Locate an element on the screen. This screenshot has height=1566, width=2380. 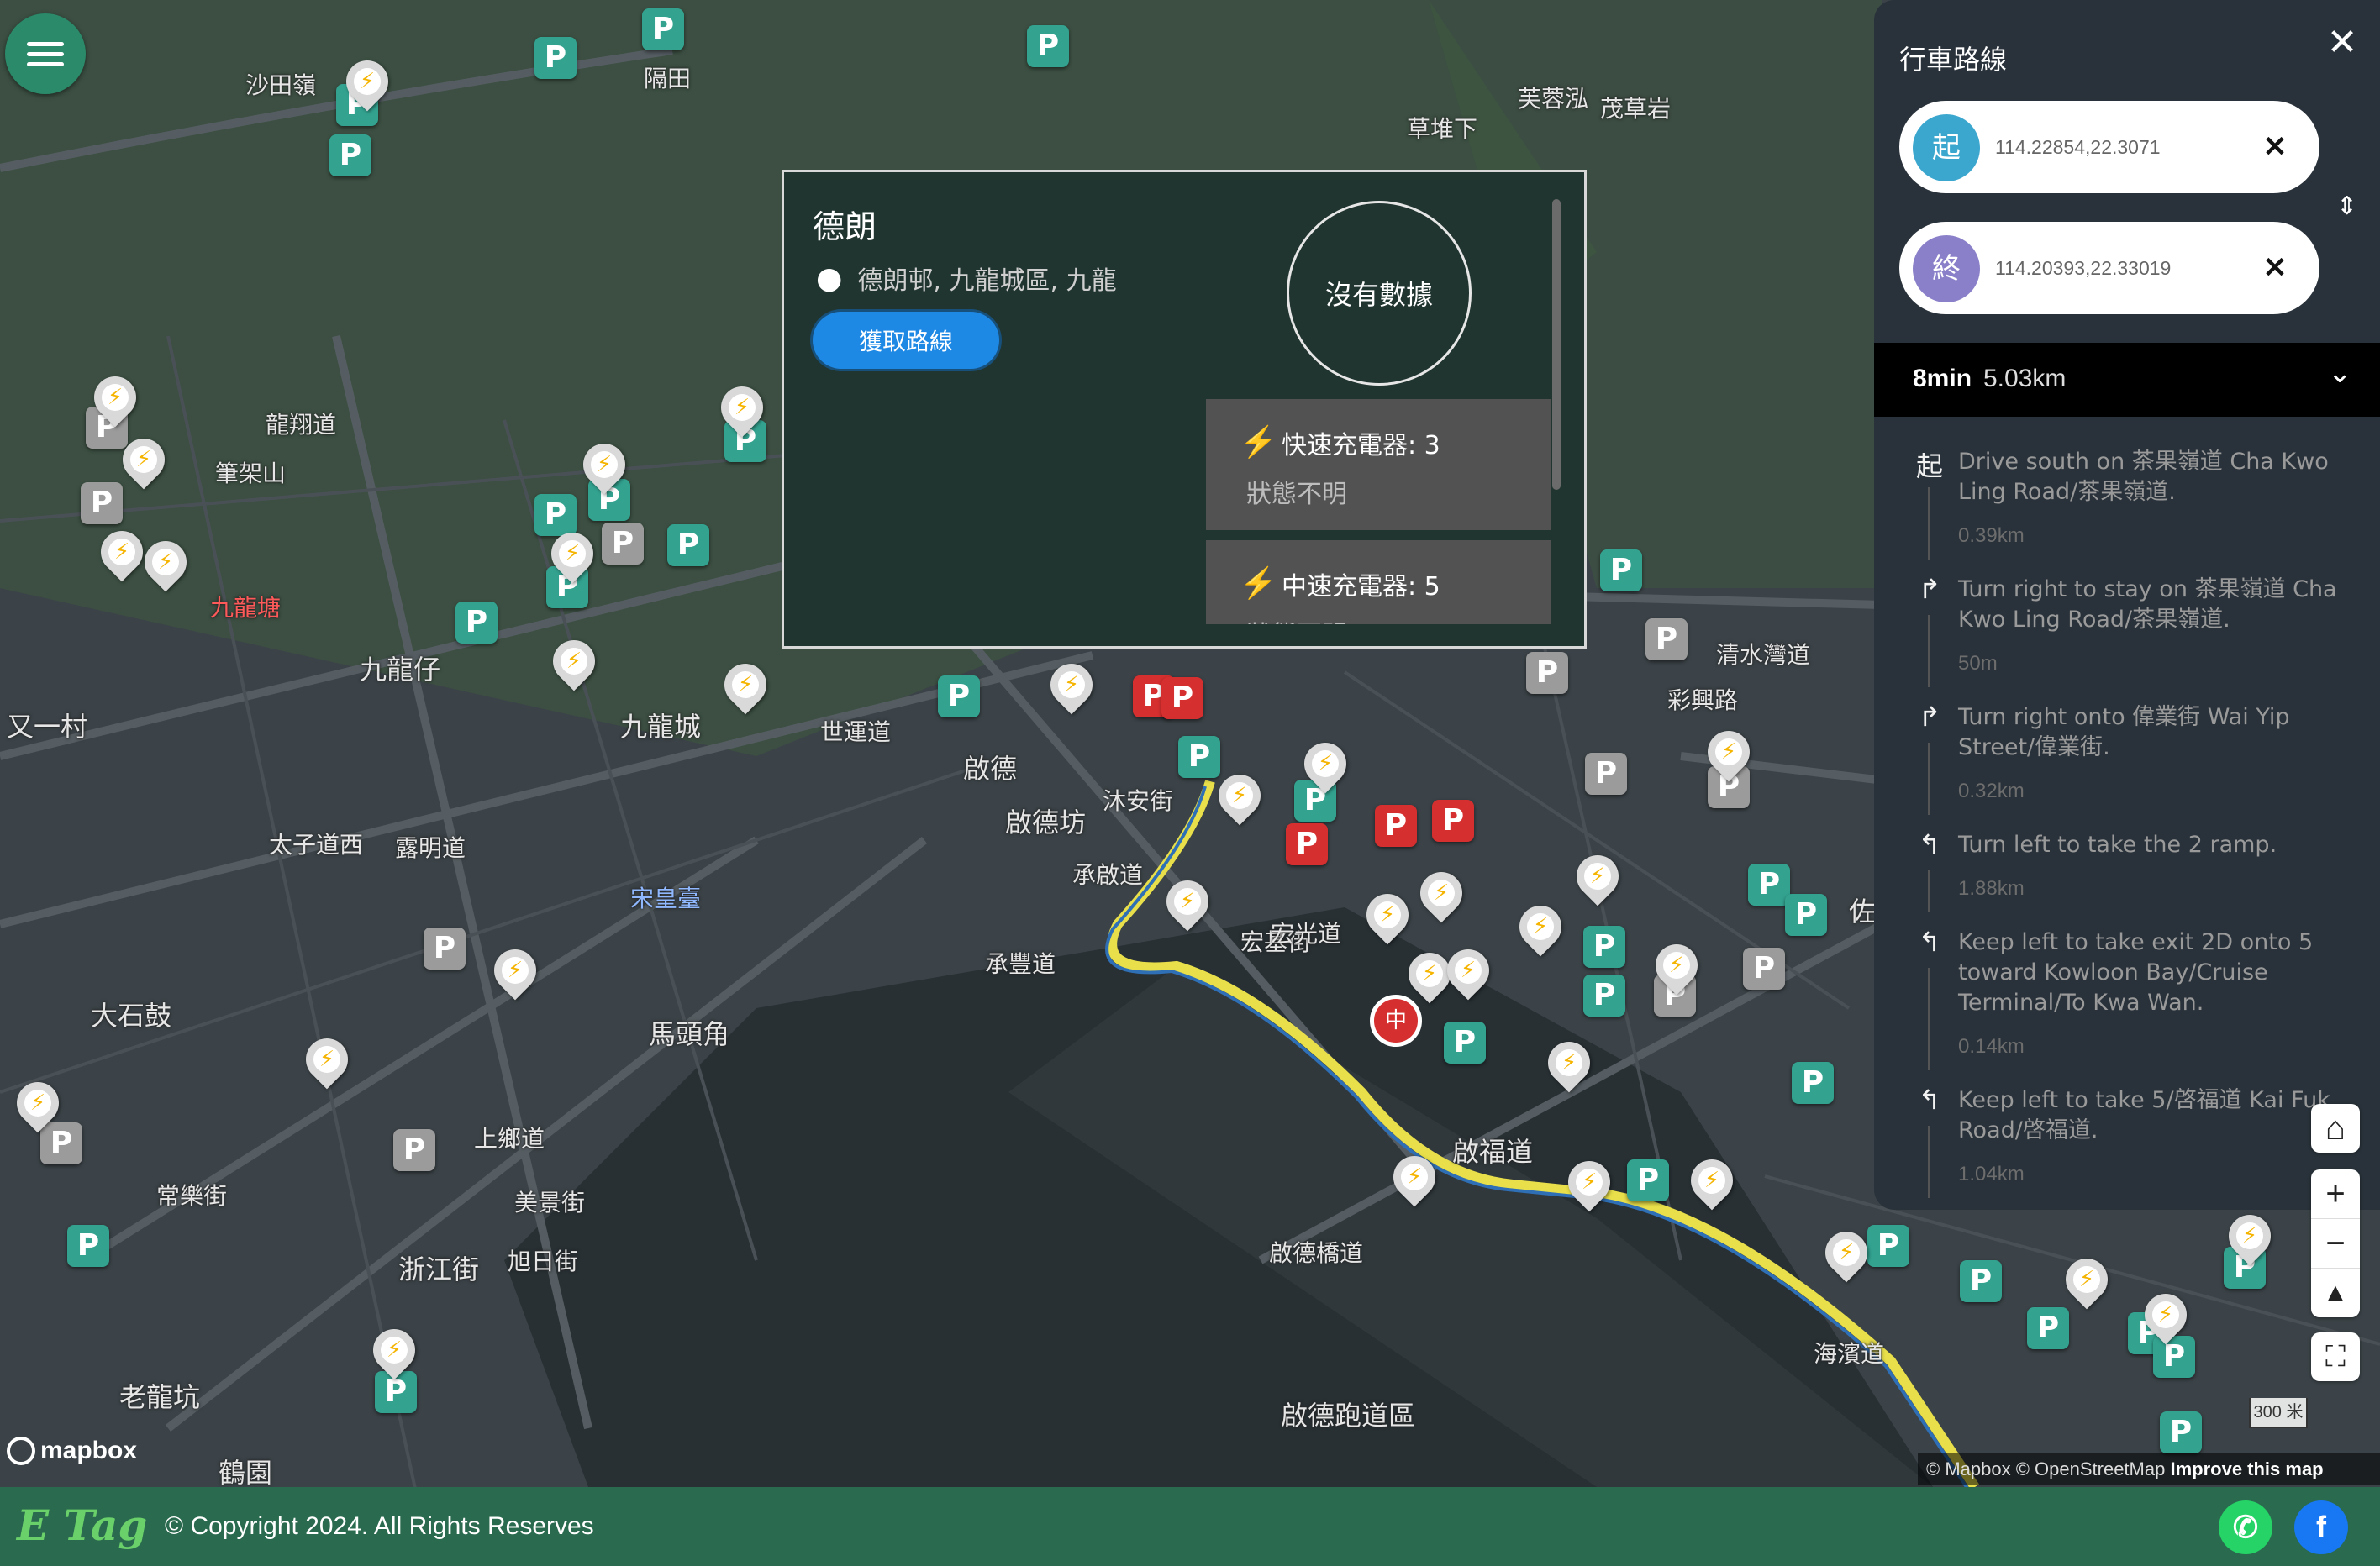
place-label: 常樂街 is located at coordinates (192, 1196).